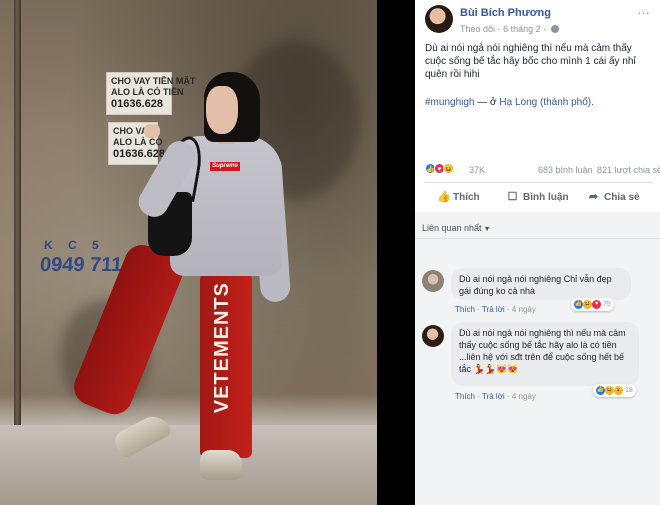 Image resolution: width=660 pixels, height=505 pixels. I want to click on sneaker-left, so click(142, 435).